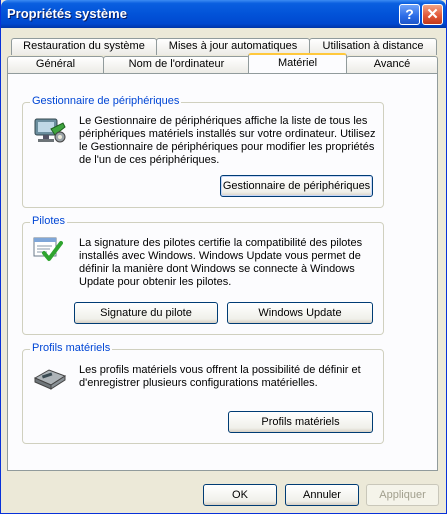  What do you see at coordinates (240, 495) in the screenshot?
I see `ok-button: OK` at bounding box center [240, 495].